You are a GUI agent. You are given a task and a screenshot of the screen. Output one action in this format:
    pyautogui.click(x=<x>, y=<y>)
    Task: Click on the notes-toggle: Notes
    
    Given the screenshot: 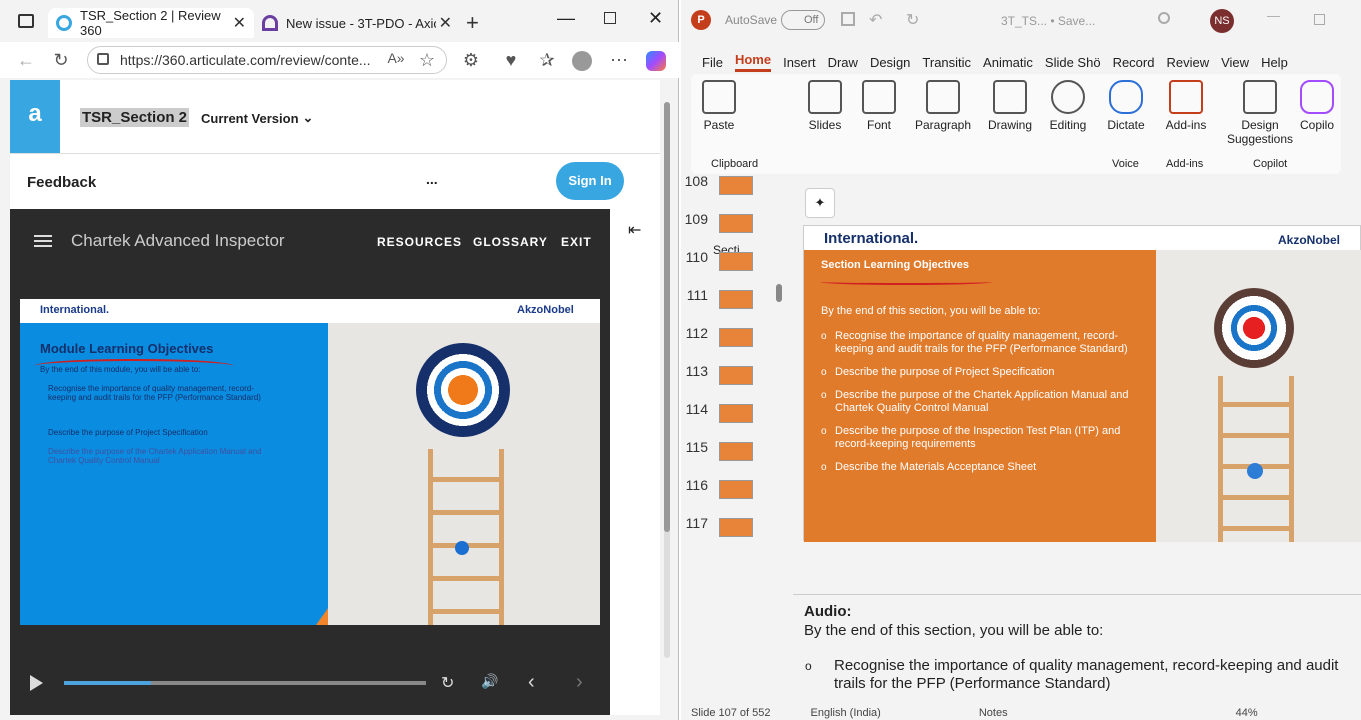 What is the action you would take?
    pyautogui.click(x=993, y=713)
    